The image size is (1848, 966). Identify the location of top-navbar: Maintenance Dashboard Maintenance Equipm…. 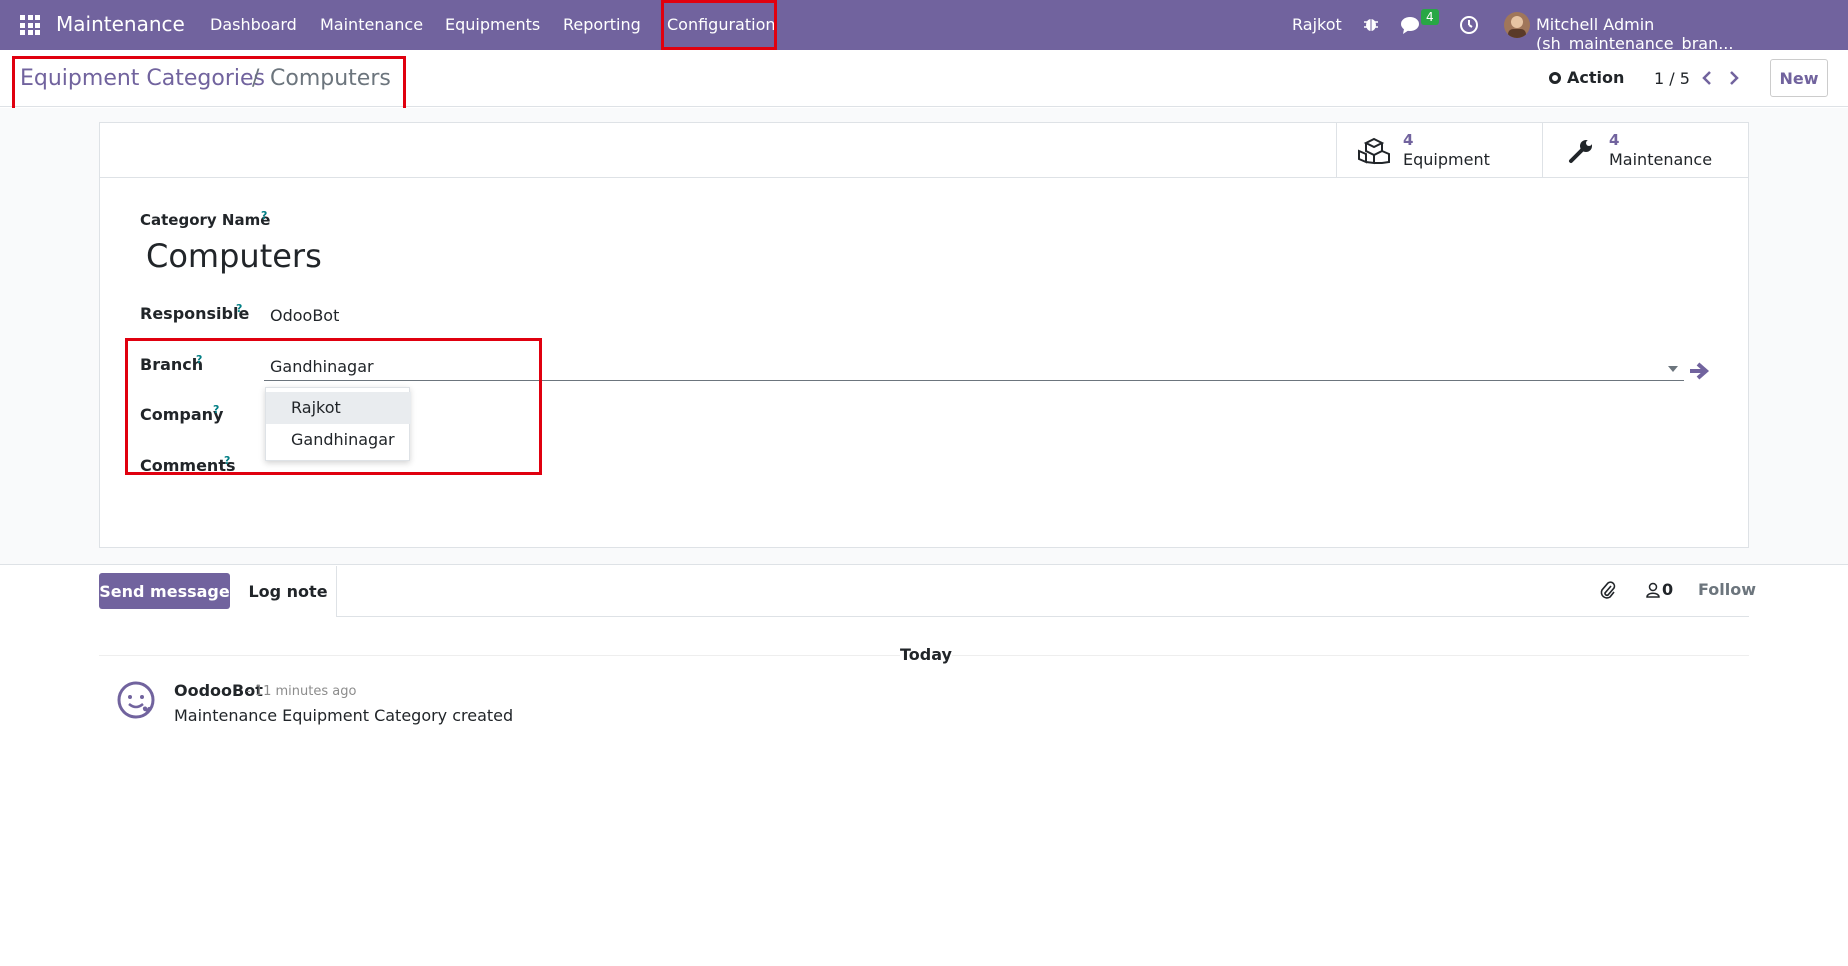
(924, 26).